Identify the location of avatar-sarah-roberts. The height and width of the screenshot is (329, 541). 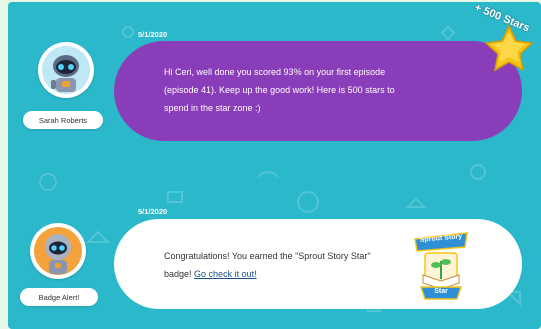
(66, 70).